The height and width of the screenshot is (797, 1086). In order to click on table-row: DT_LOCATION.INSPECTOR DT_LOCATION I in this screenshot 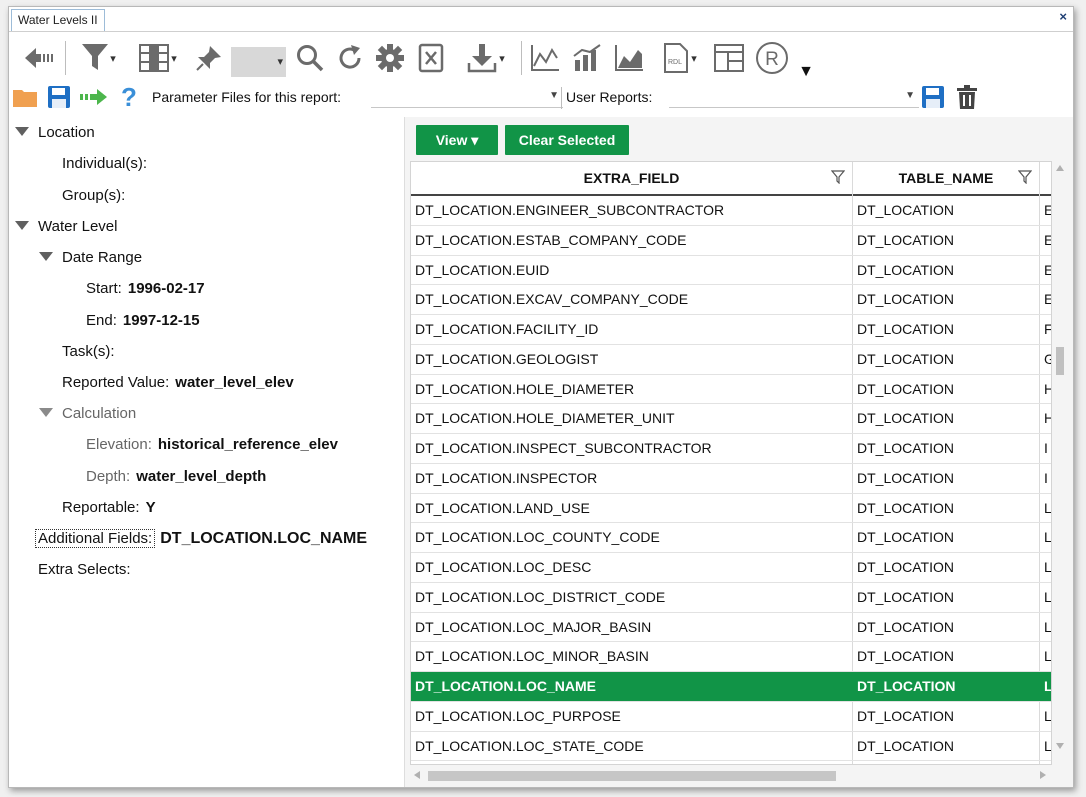, I will do `click(731, 479)`.